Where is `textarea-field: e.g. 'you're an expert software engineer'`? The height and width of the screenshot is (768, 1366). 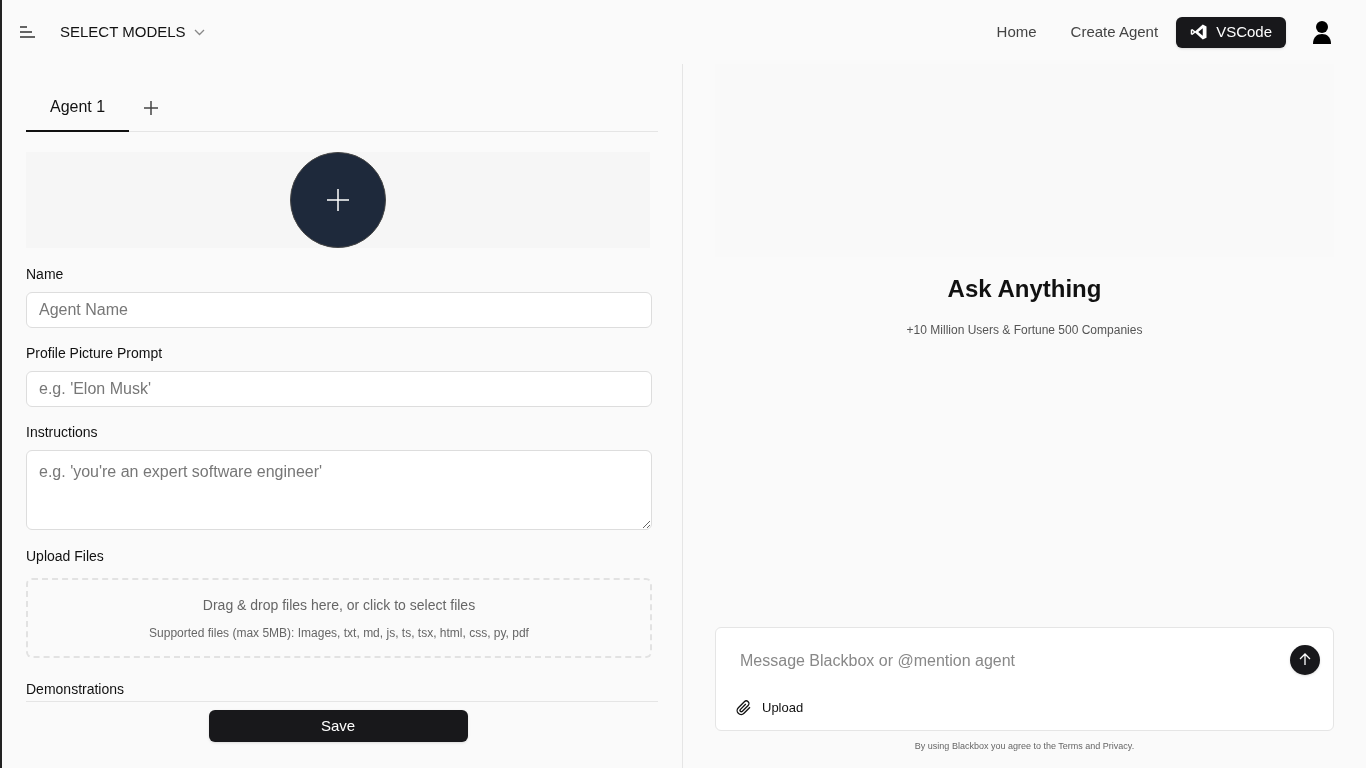 textarea-field: e.g. 'you're an expert software engineer' is located at coordinates (339, 490).